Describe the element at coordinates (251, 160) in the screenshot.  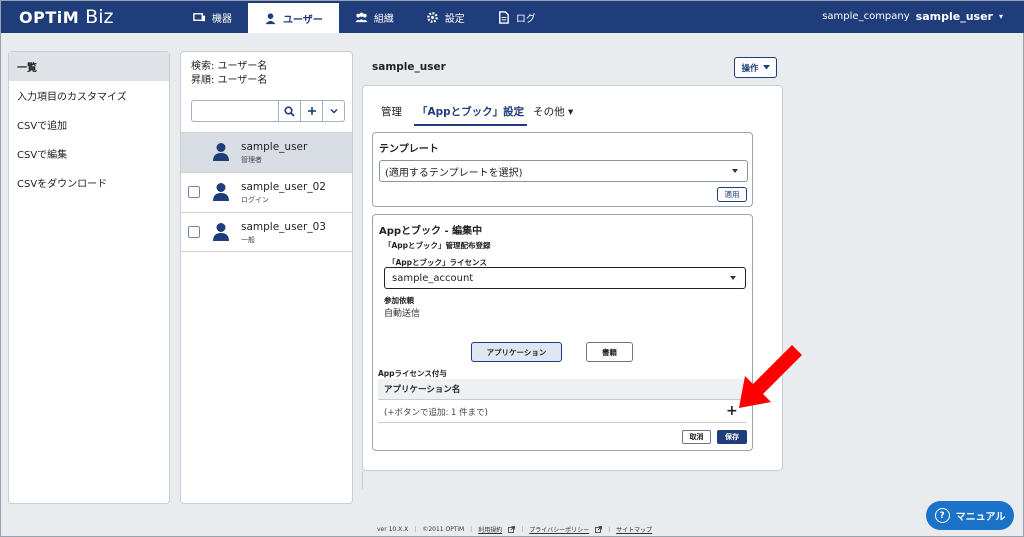
I see `user-role: 管理者` at that location.